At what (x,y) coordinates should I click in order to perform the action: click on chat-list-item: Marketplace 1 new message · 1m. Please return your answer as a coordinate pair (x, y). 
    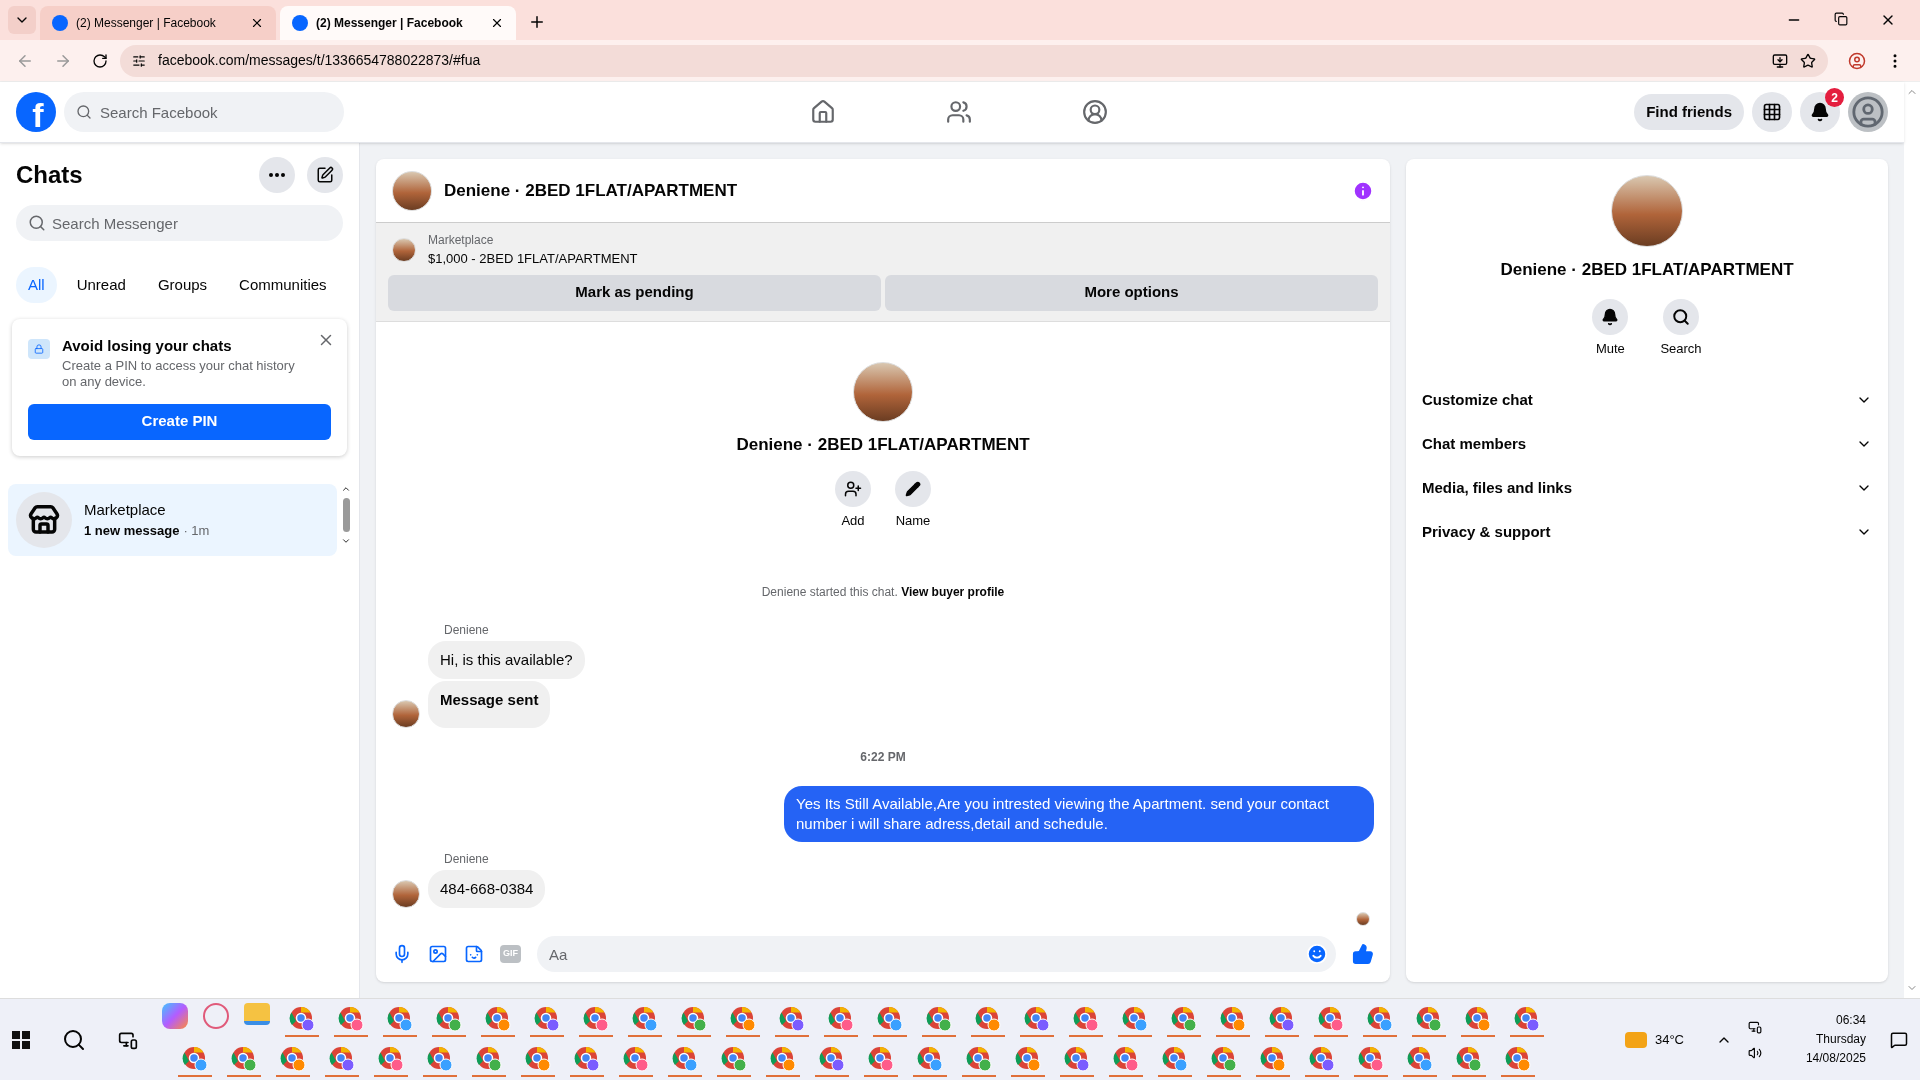
    Looking at the image, I should click on (172, 519).